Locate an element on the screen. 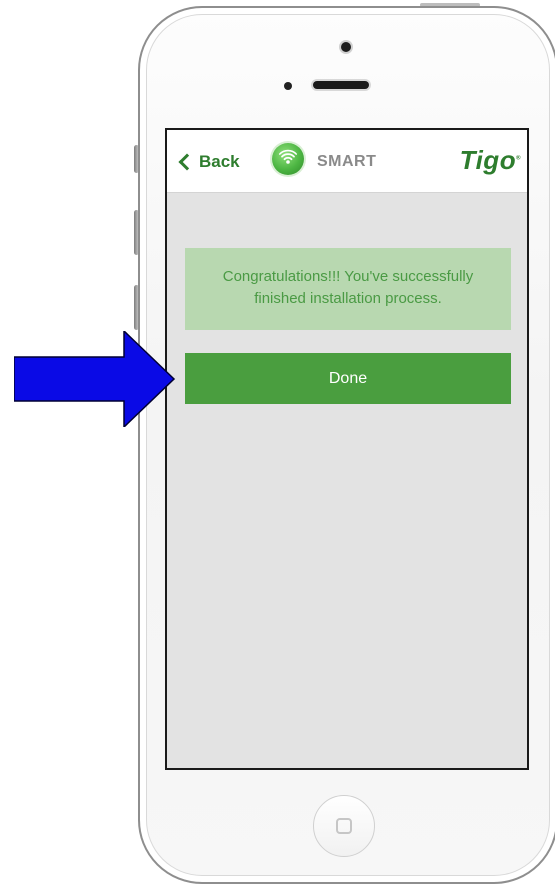 The image size is (555, 887). back-button: Back is located at coordinates (208, 162).